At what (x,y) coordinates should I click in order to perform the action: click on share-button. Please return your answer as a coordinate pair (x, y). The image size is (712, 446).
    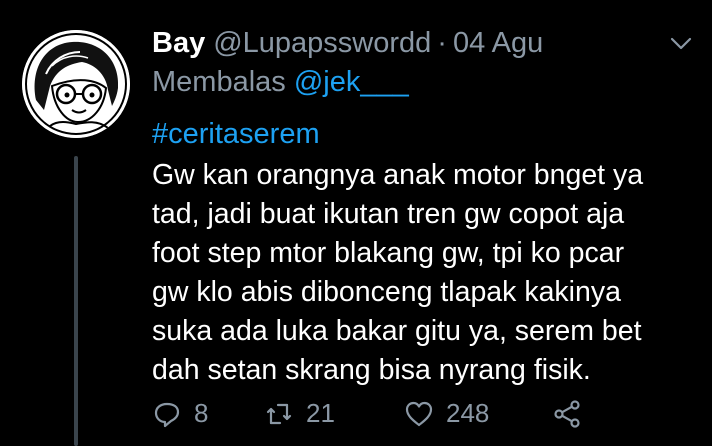
    Looking at the image, I should click on (567, 414).